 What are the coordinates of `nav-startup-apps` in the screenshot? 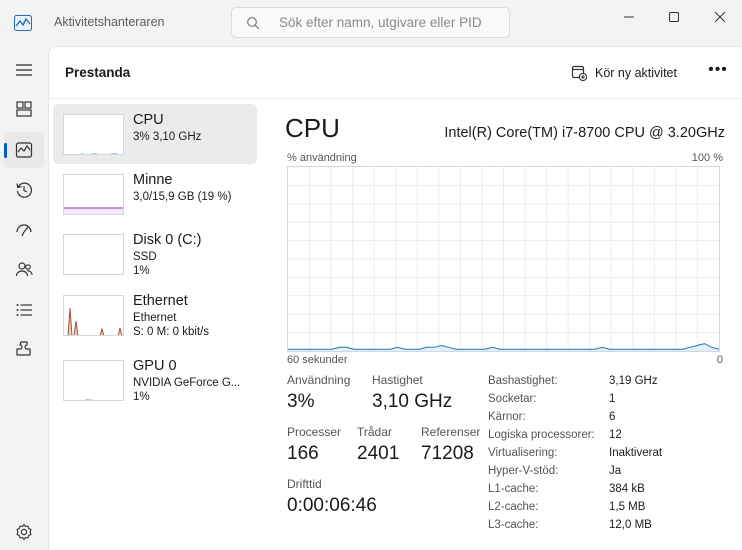 It's located at (24, 230).